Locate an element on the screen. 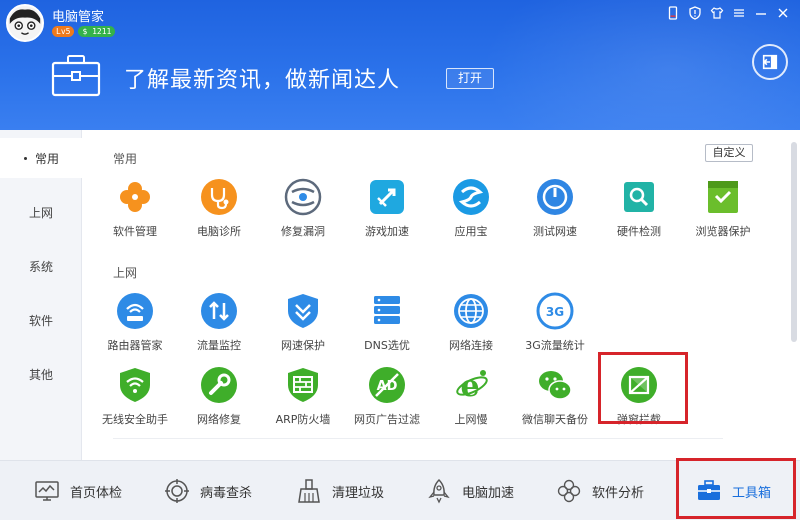 The height and width of the screenshot is (520, 800). open-button: 打开 is located at coordinates (470, 78).